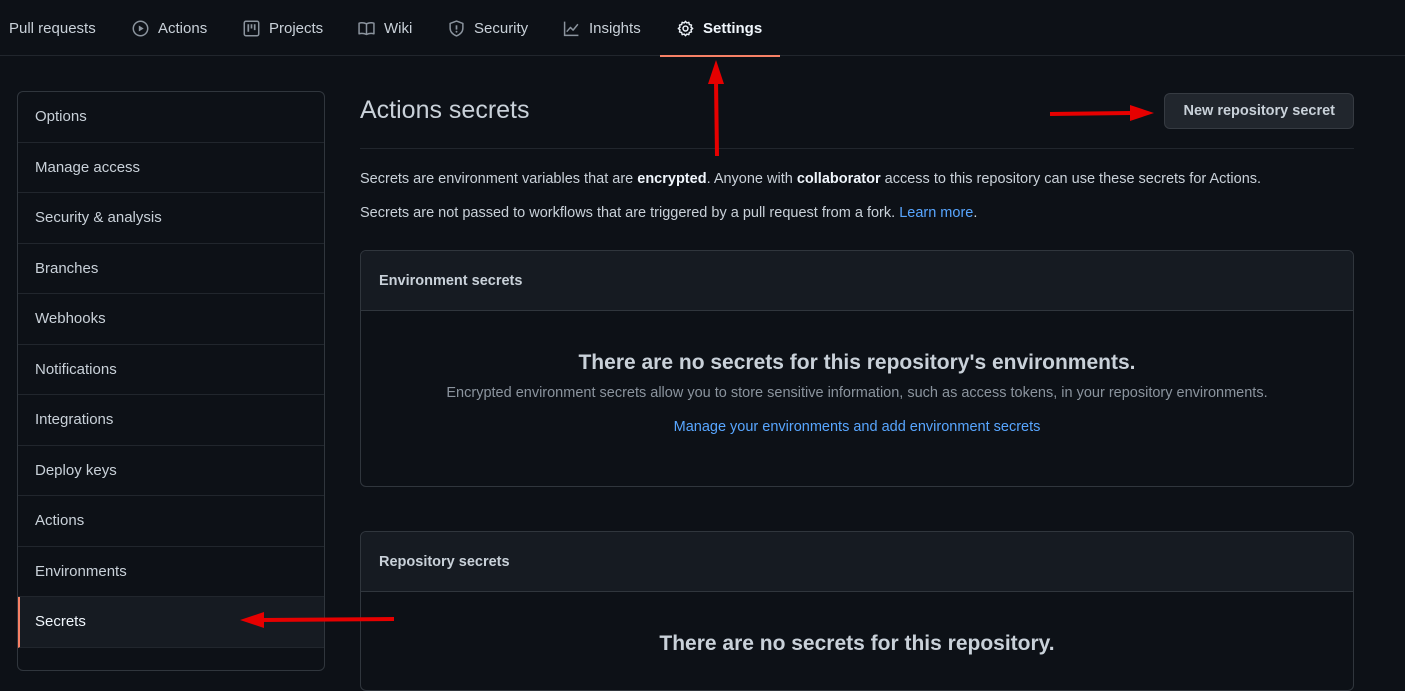  What do you see at coordinates (76, 470) in the screenshot?
I see `sidebar-item-label: Deploy keys` at bounding box center [76, 470].